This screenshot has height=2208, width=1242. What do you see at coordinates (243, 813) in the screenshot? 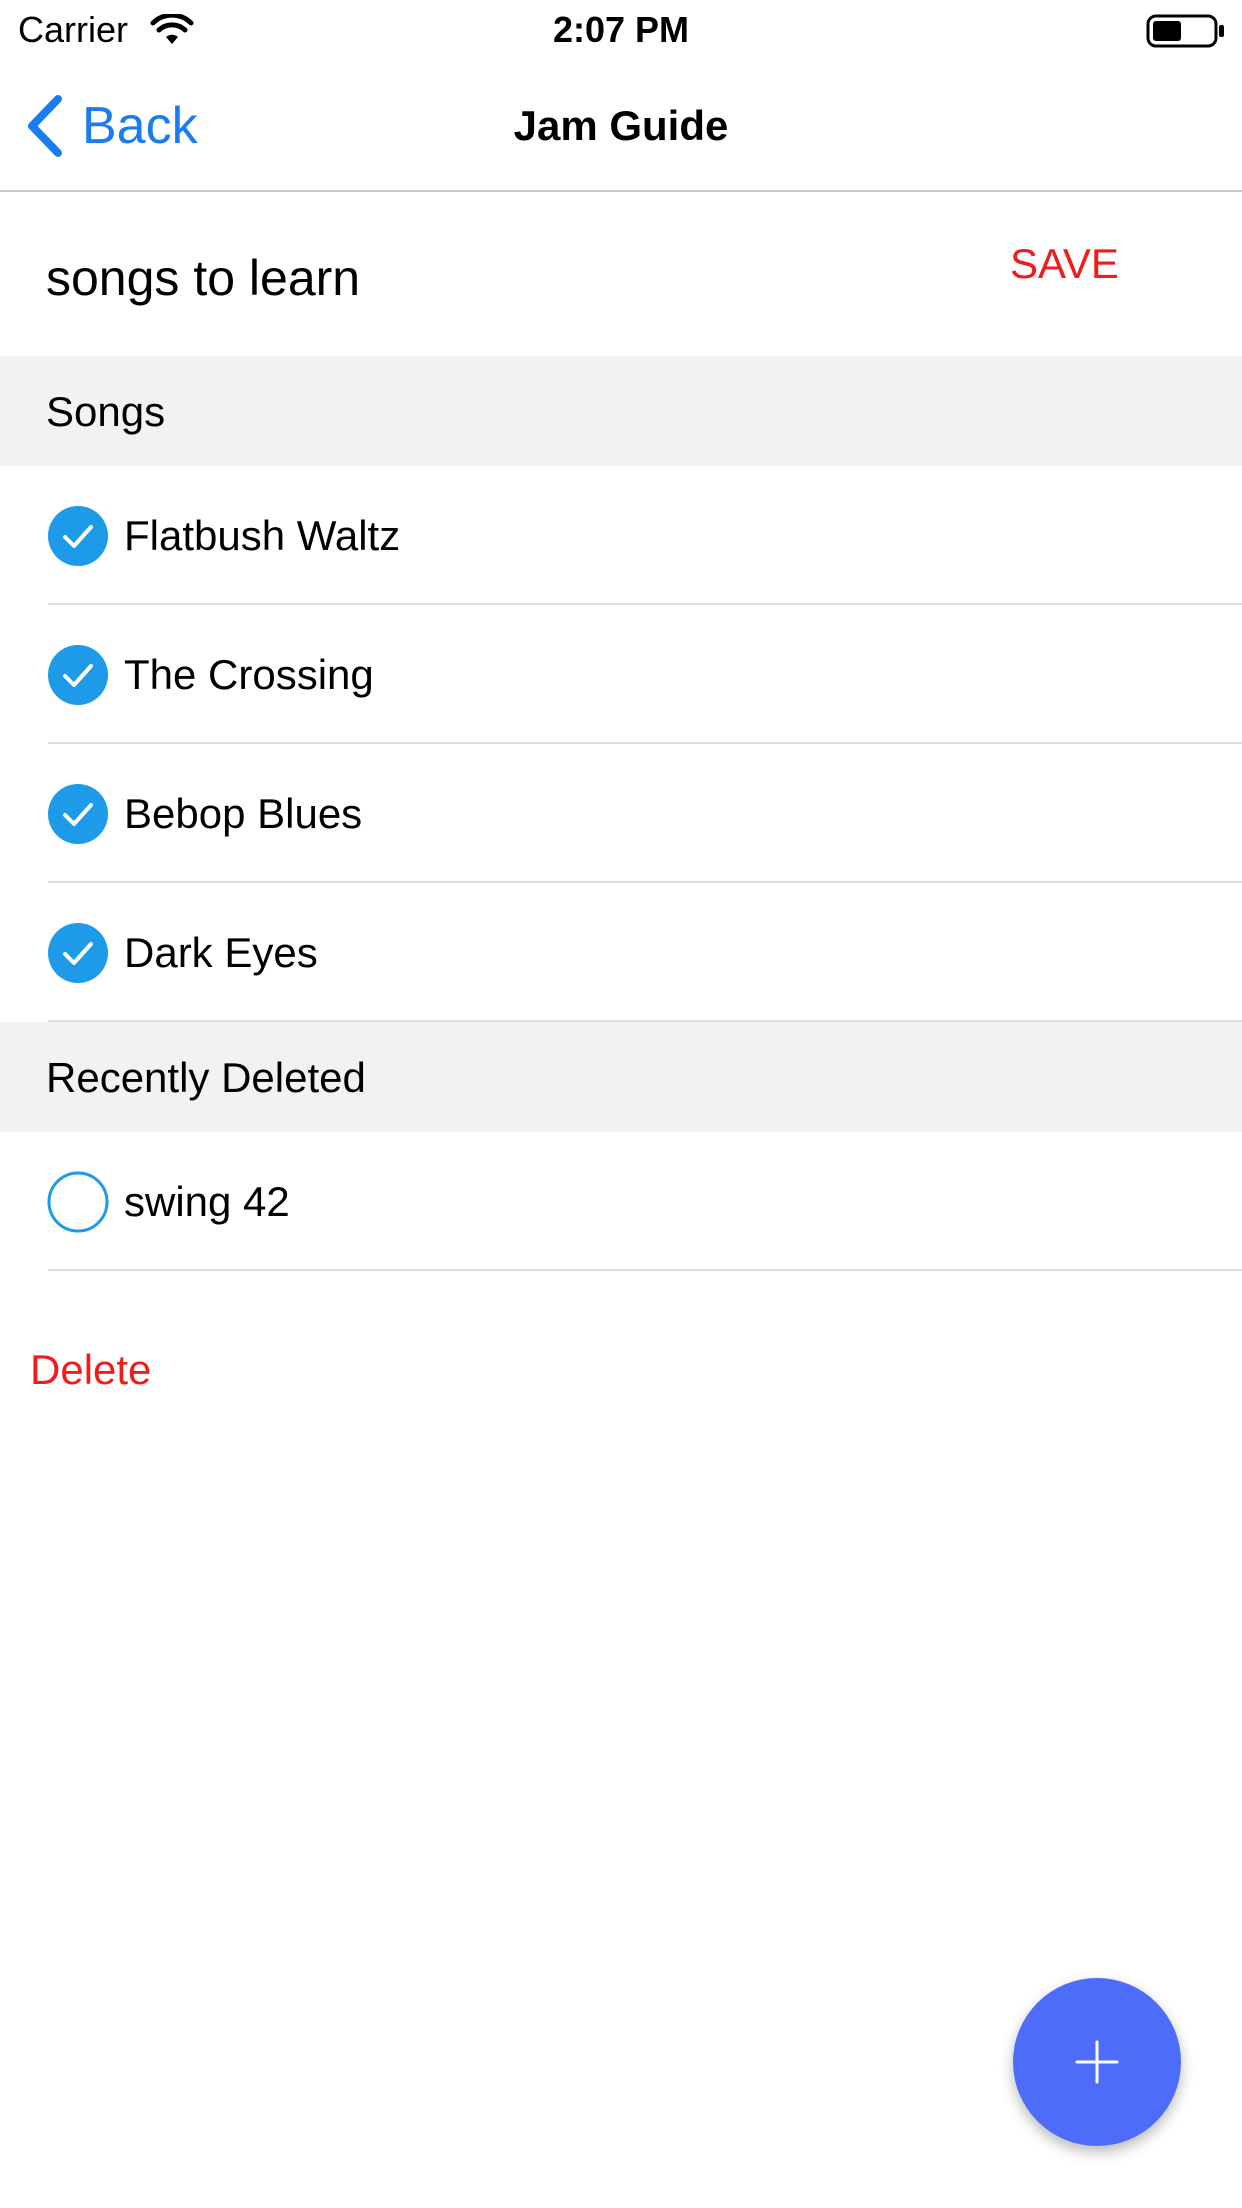
I see `song-title: Bebop Blues` at bounding box center [243, 813].